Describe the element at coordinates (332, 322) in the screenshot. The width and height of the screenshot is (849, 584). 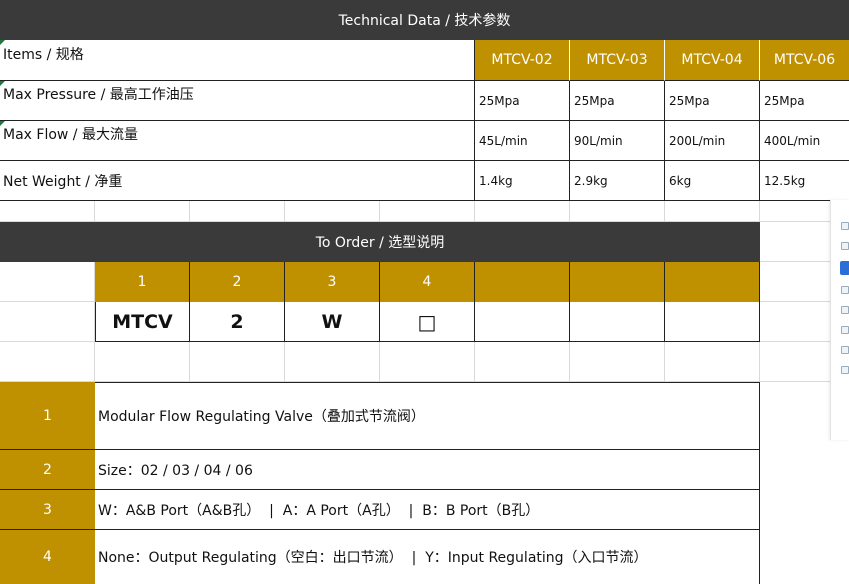
I see `order-code-port: W` at that location.